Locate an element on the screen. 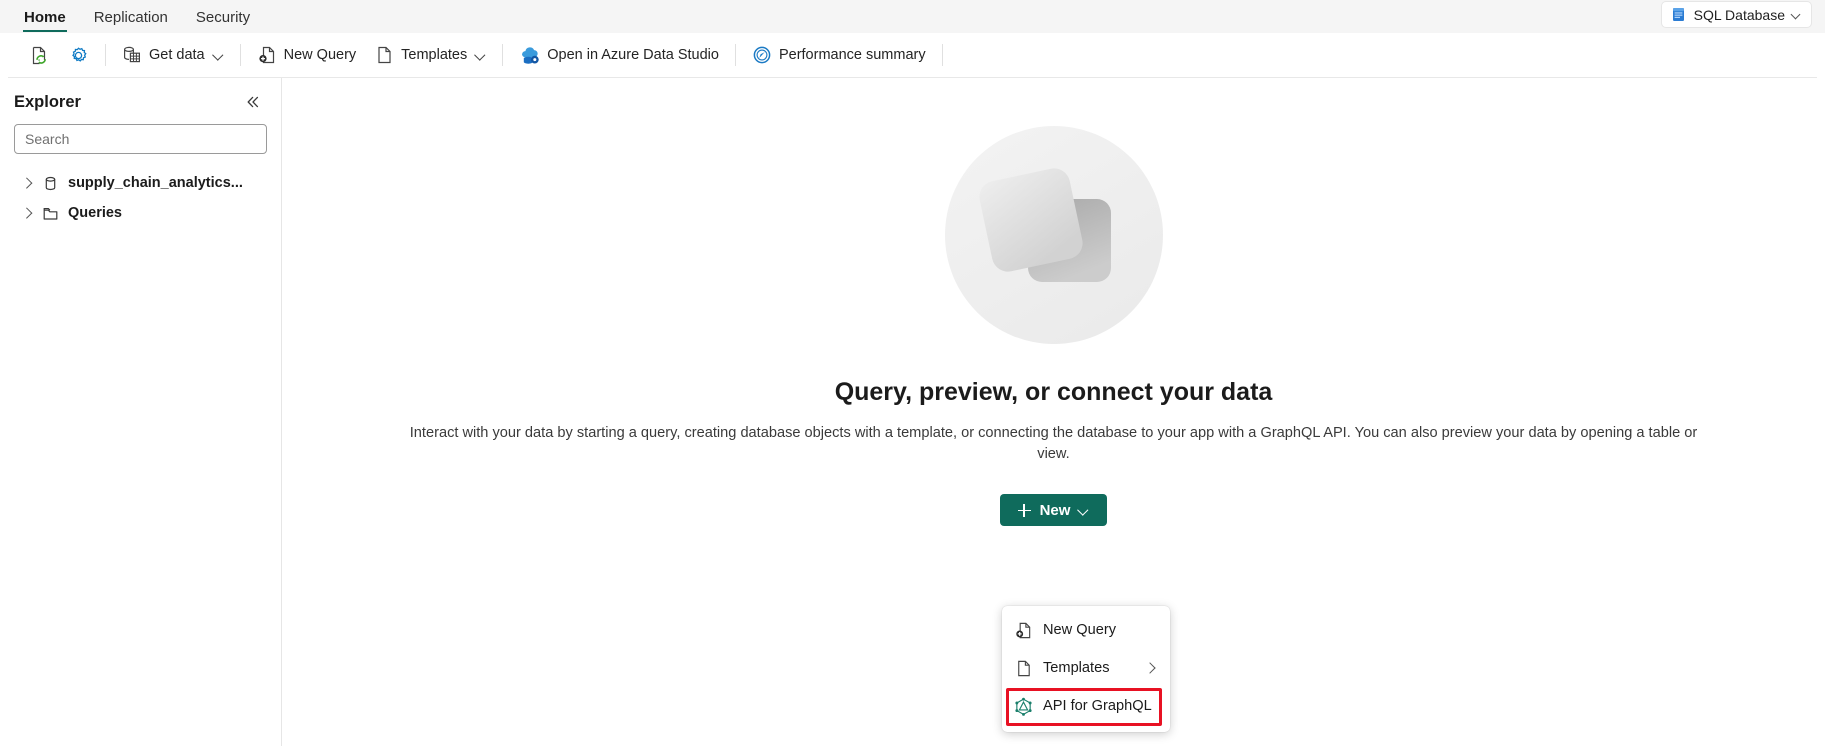  collapse-sidebar-button is located at coordinates (253, 102).